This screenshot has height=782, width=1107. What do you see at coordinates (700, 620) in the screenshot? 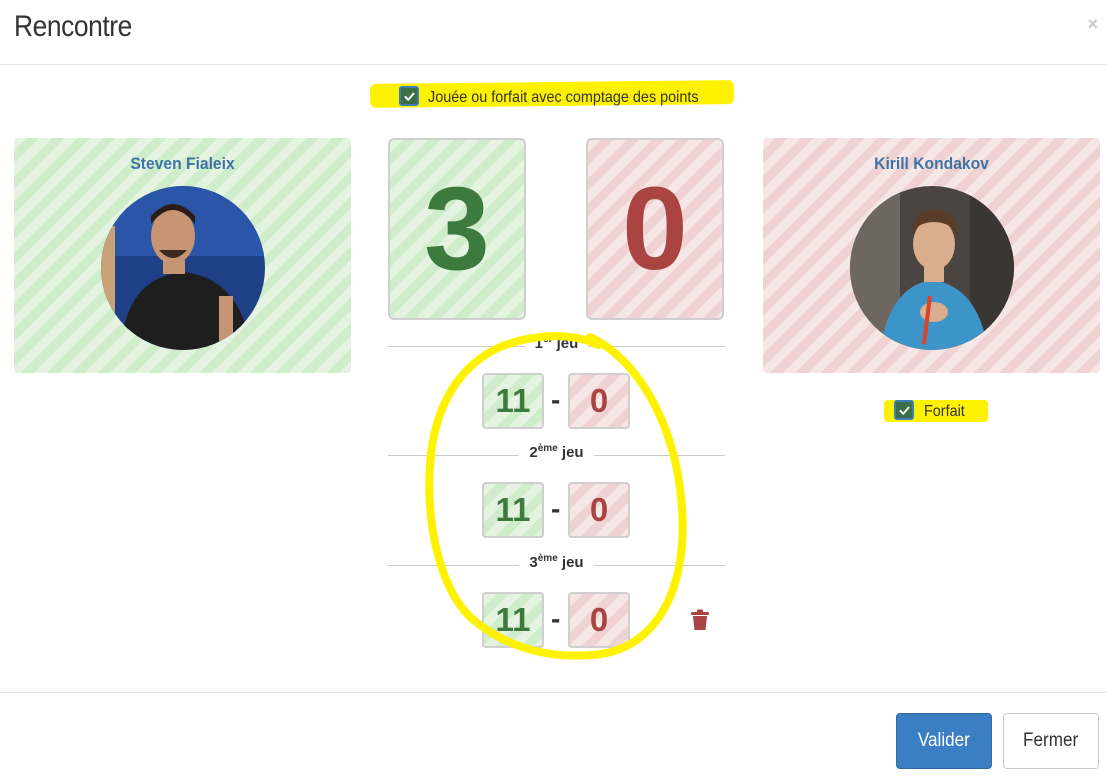
I see `trash-icon` at bounding box center [700, 620].